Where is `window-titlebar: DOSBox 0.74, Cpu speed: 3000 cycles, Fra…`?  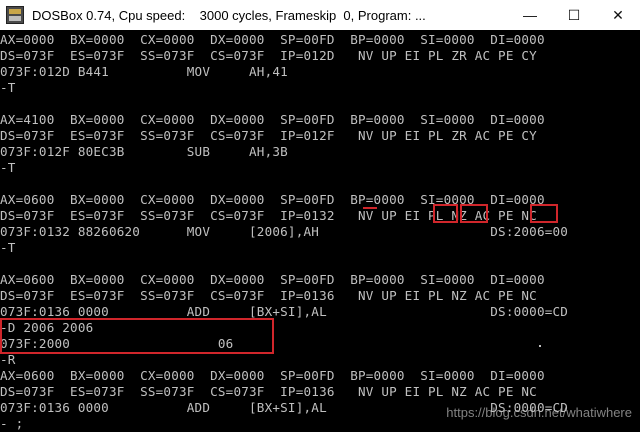
window-titlebar: DOSBox 0.74, Cpu speed: 3000 cycles, Fra… is located at coordinates (320, 15).